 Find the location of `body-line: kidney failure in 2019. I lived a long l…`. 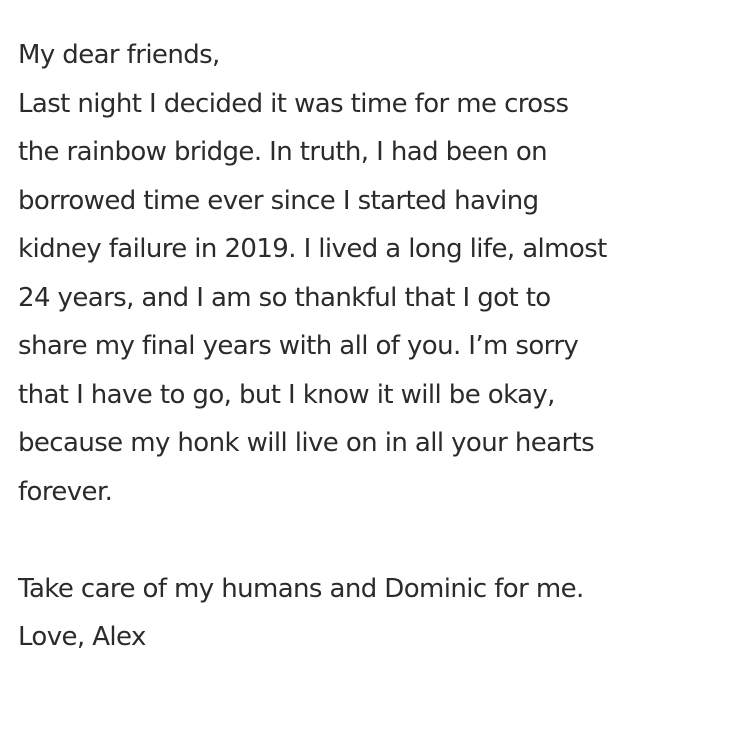

body-line: kidney failure in 2019. I lived a long l… is located at coordinates (312, 249).